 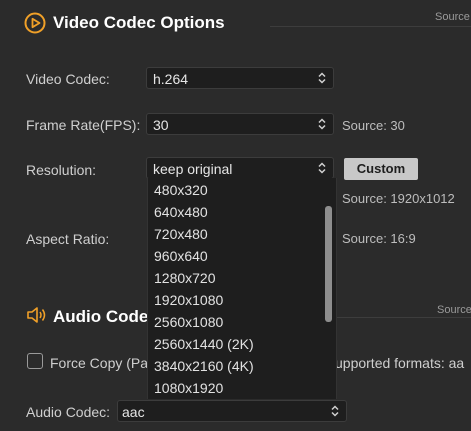 I want to click on audio-codec-select: aac, so click(x=232, y=411).